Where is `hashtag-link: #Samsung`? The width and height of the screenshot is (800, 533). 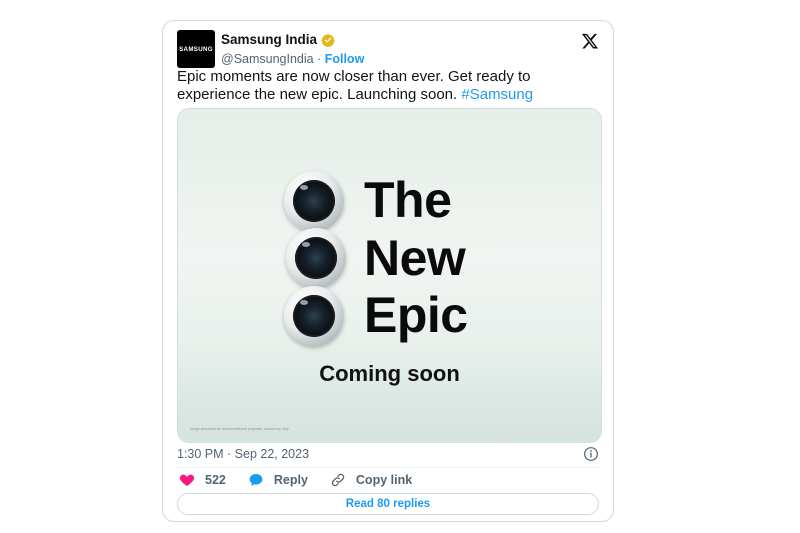 hashtag-link: #Samsung is located at coordinates (497, 94).